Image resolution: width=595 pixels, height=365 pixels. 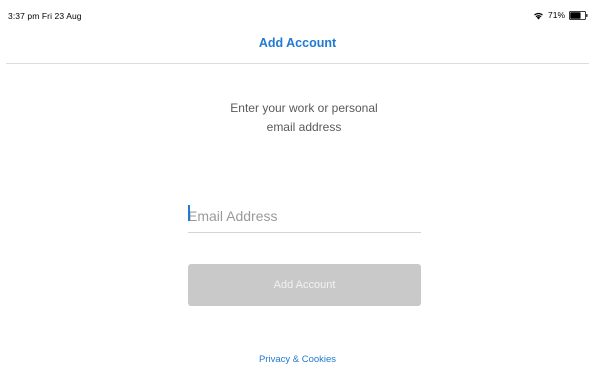 I want to click on battery-icon, so click(x=578, y=15).